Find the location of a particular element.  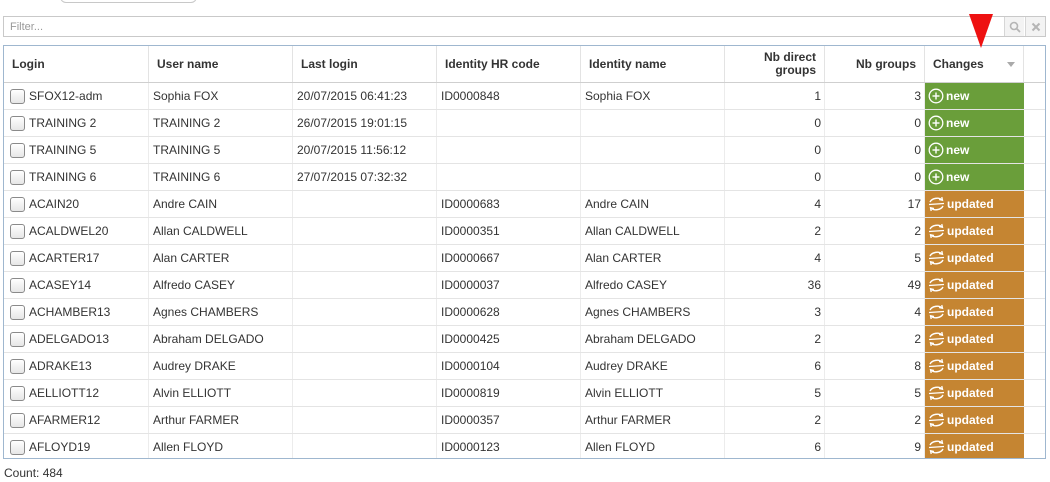

cell-nb-direct-groups: 36 is located at coordinates (775, 285).